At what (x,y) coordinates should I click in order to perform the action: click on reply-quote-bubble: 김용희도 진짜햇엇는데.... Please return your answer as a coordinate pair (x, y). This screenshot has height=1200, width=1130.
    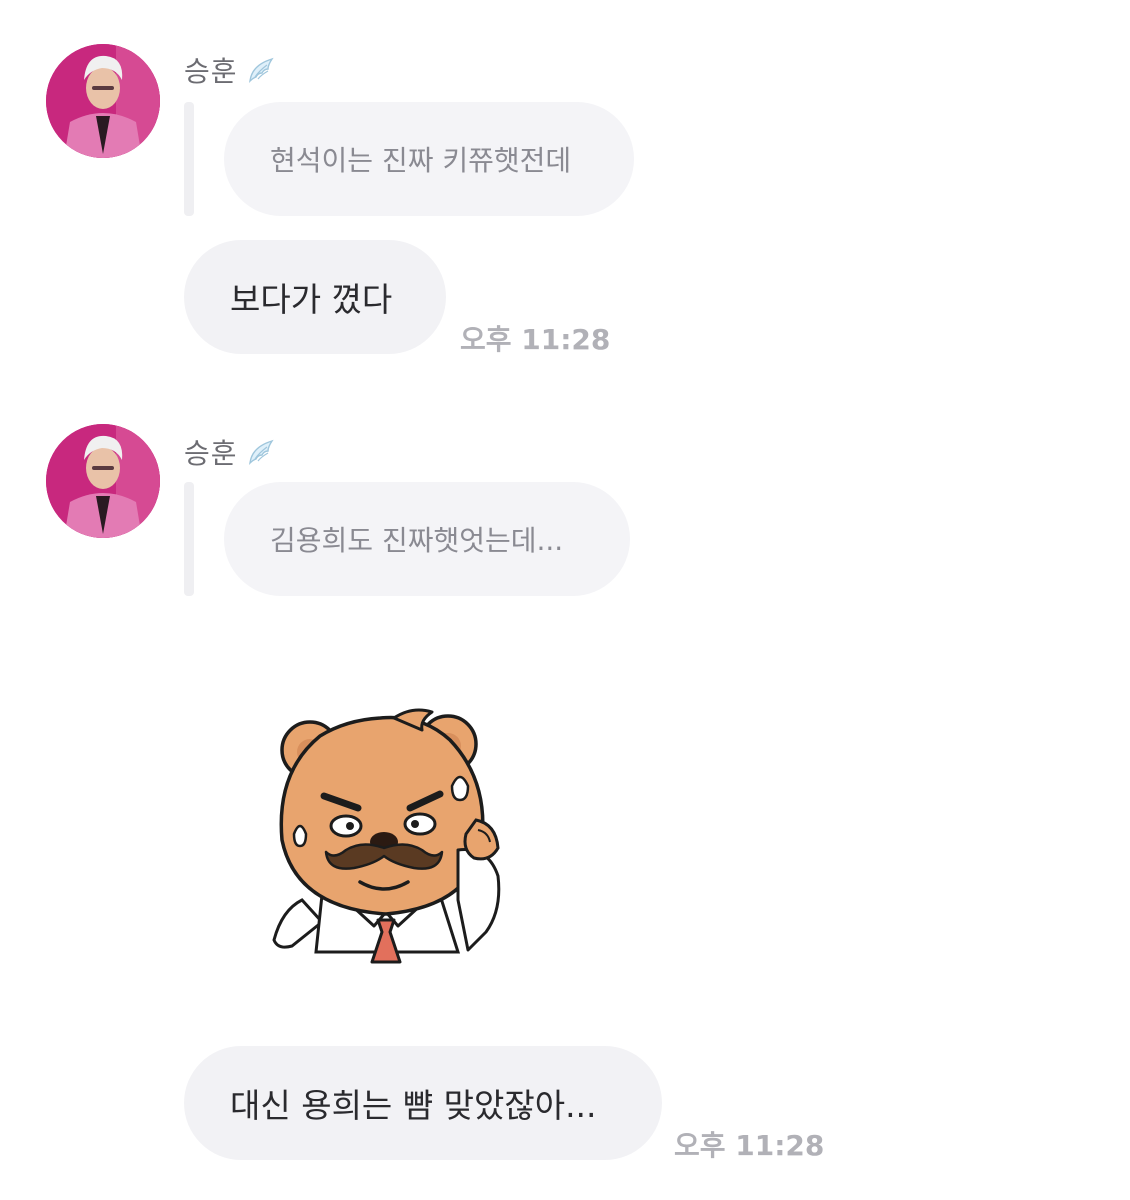
    Looking at the image, I should click on (427, 539).